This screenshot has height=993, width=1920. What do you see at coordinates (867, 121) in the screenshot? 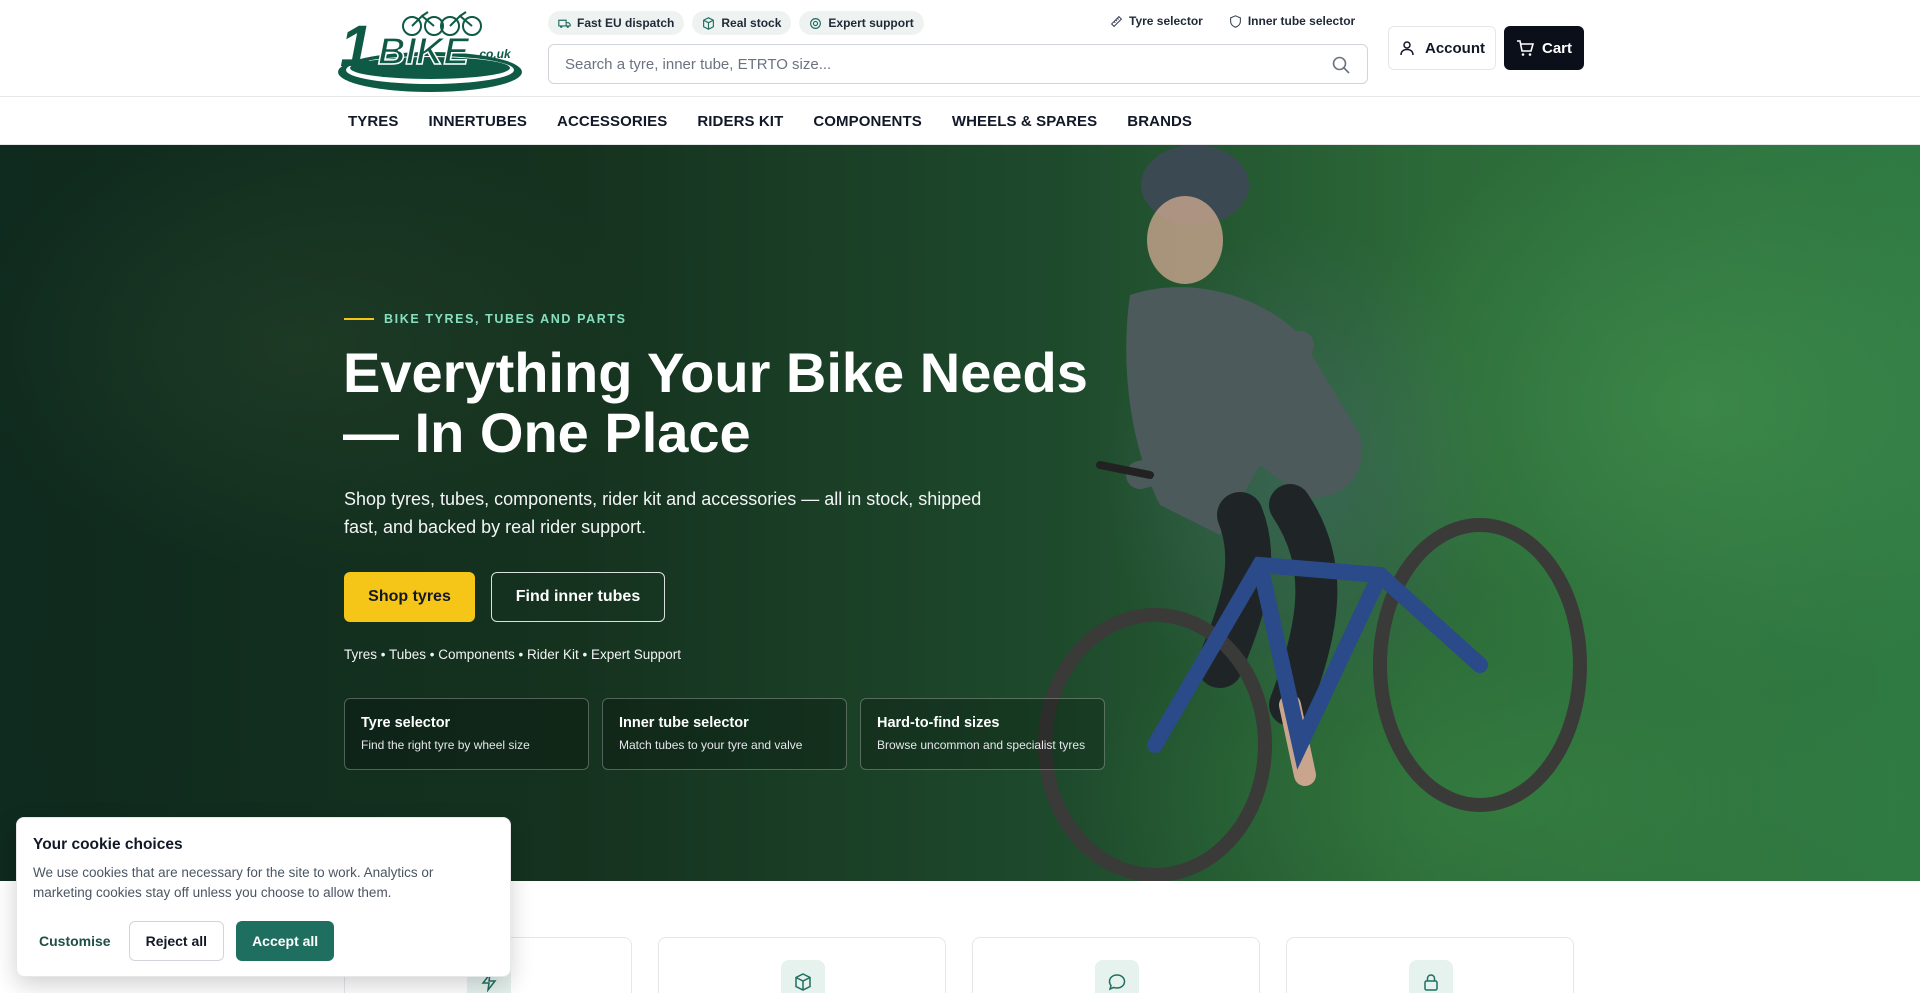
I see `nav-item-components: COMPONENTS` at bounding box center [867, 121].